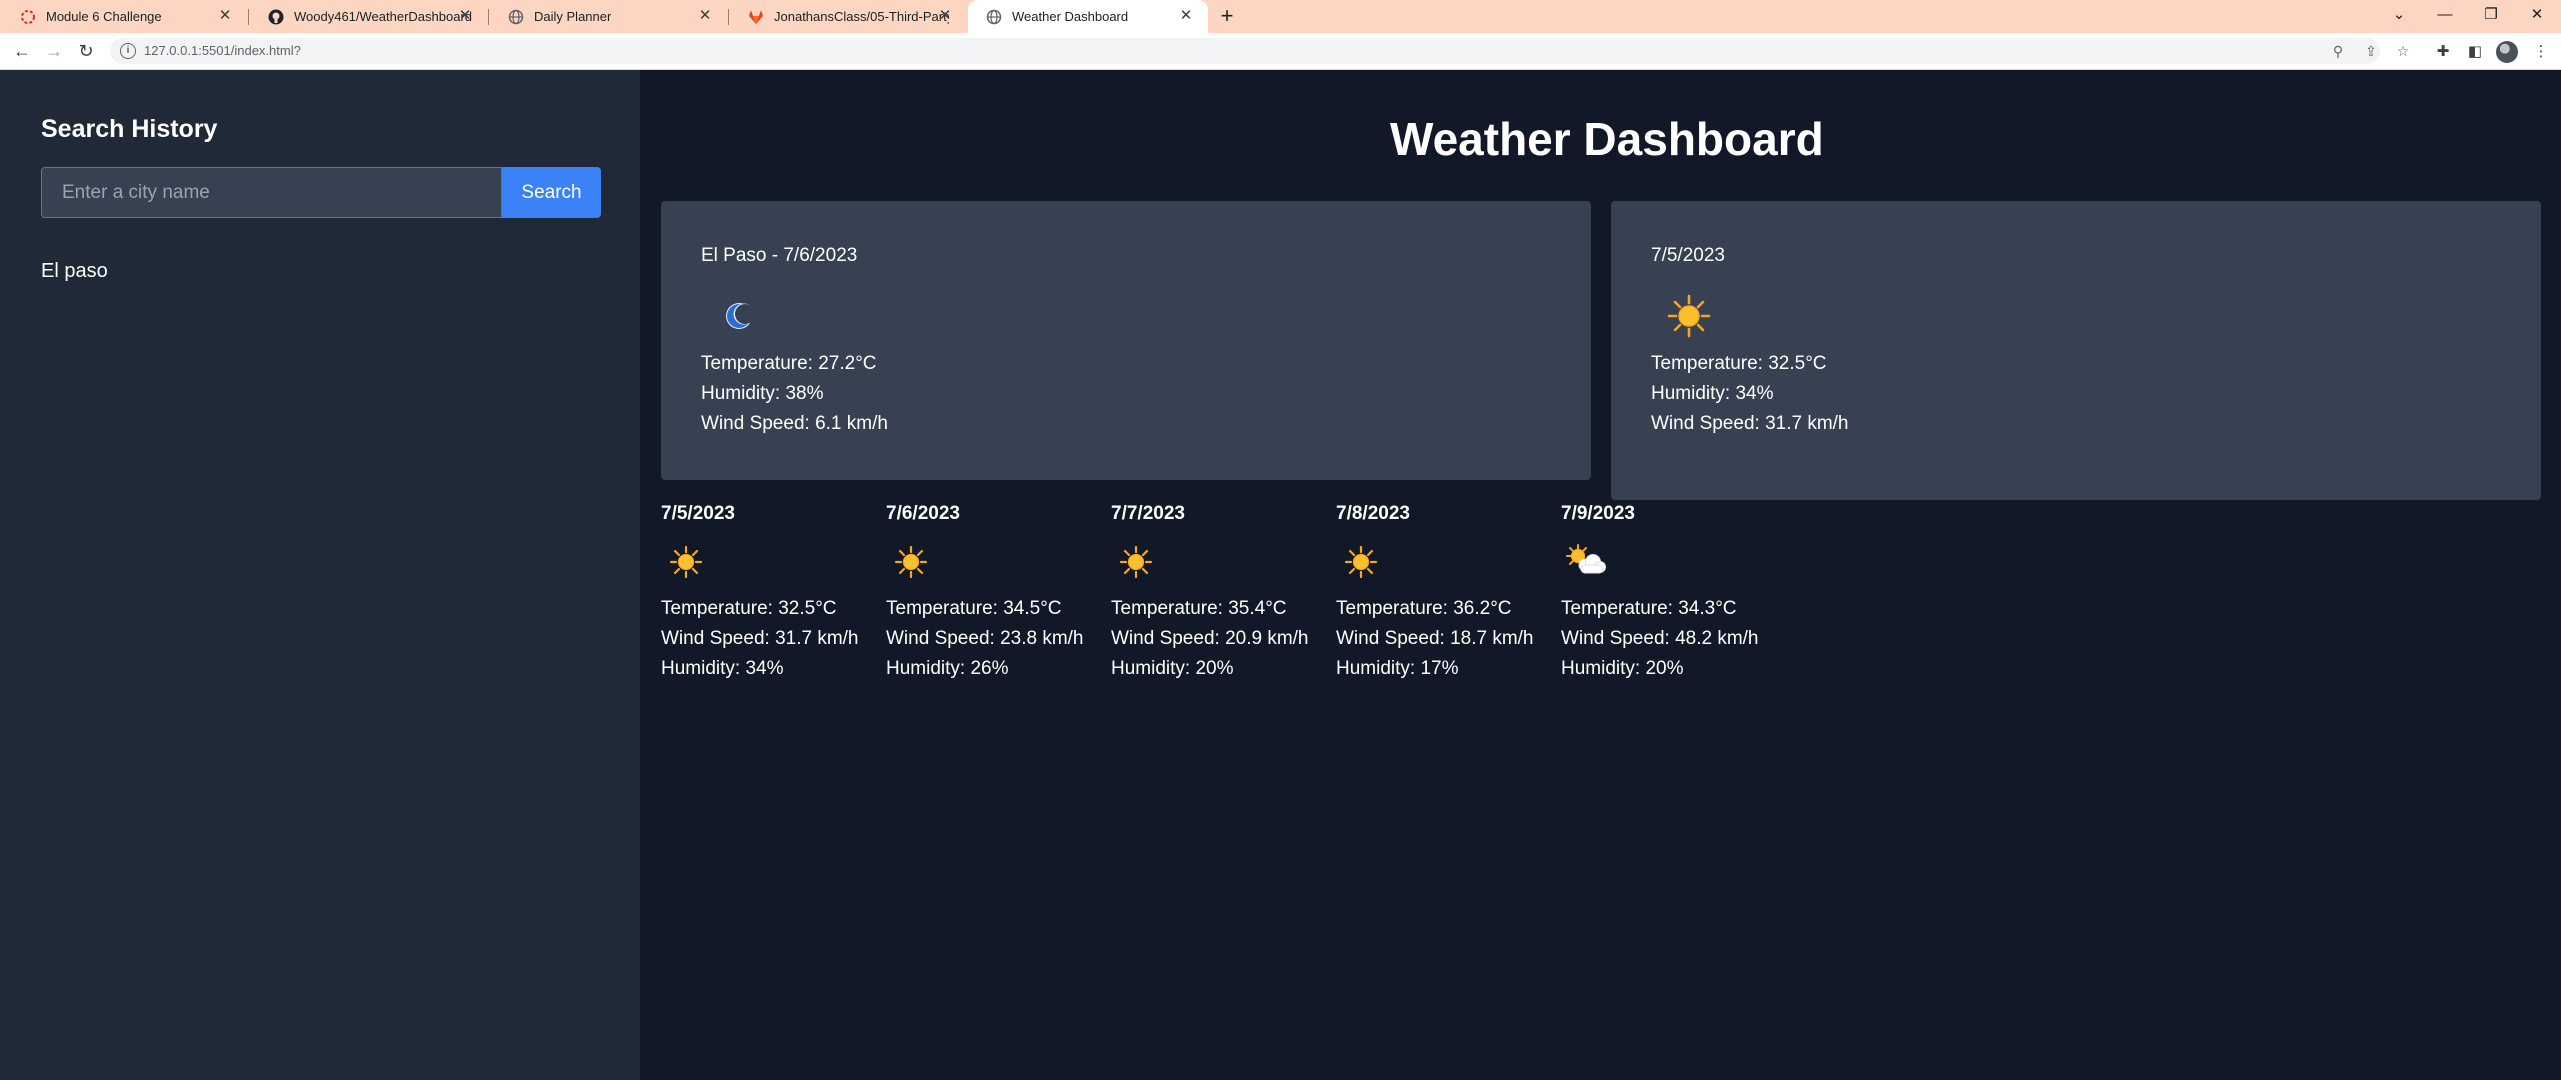 The image size is (2561, 1080). I want to click on restore-icon: ❐, so click(2491, 15).